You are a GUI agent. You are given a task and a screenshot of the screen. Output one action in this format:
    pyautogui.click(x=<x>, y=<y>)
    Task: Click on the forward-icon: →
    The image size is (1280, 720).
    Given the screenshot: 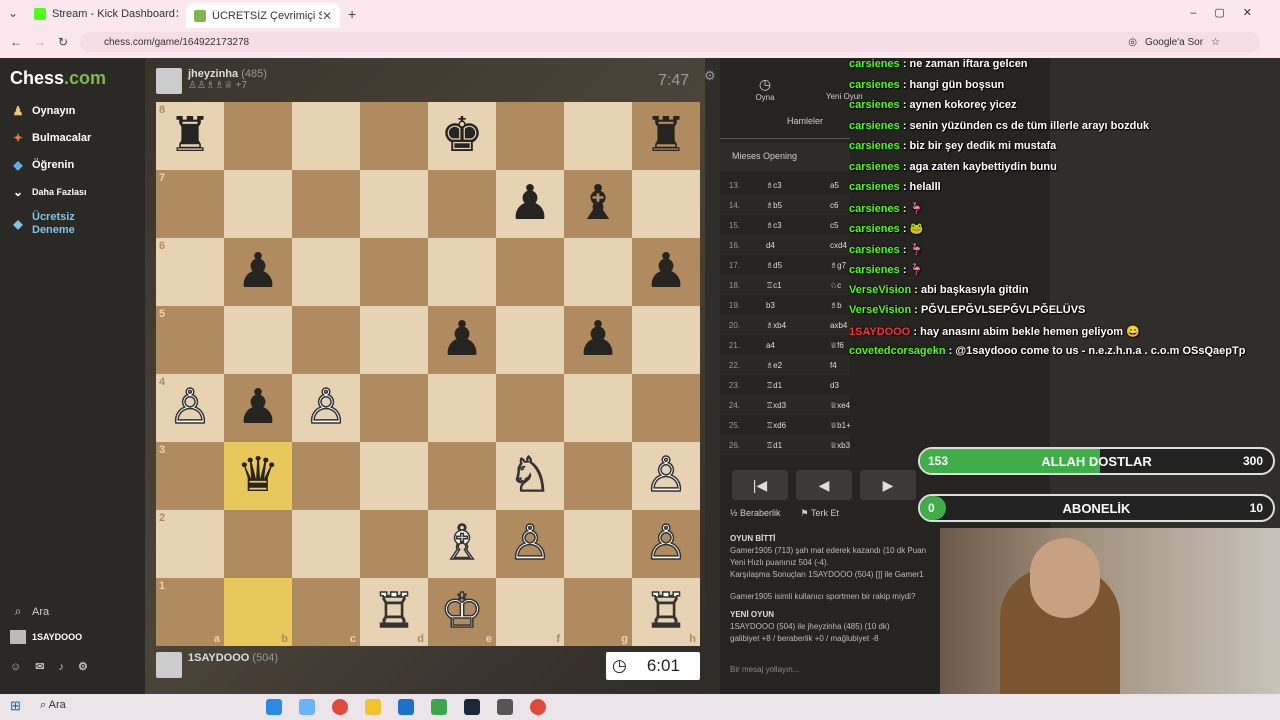 What is the action you would take?
    pyautogui.click(x=40, y=42)
    